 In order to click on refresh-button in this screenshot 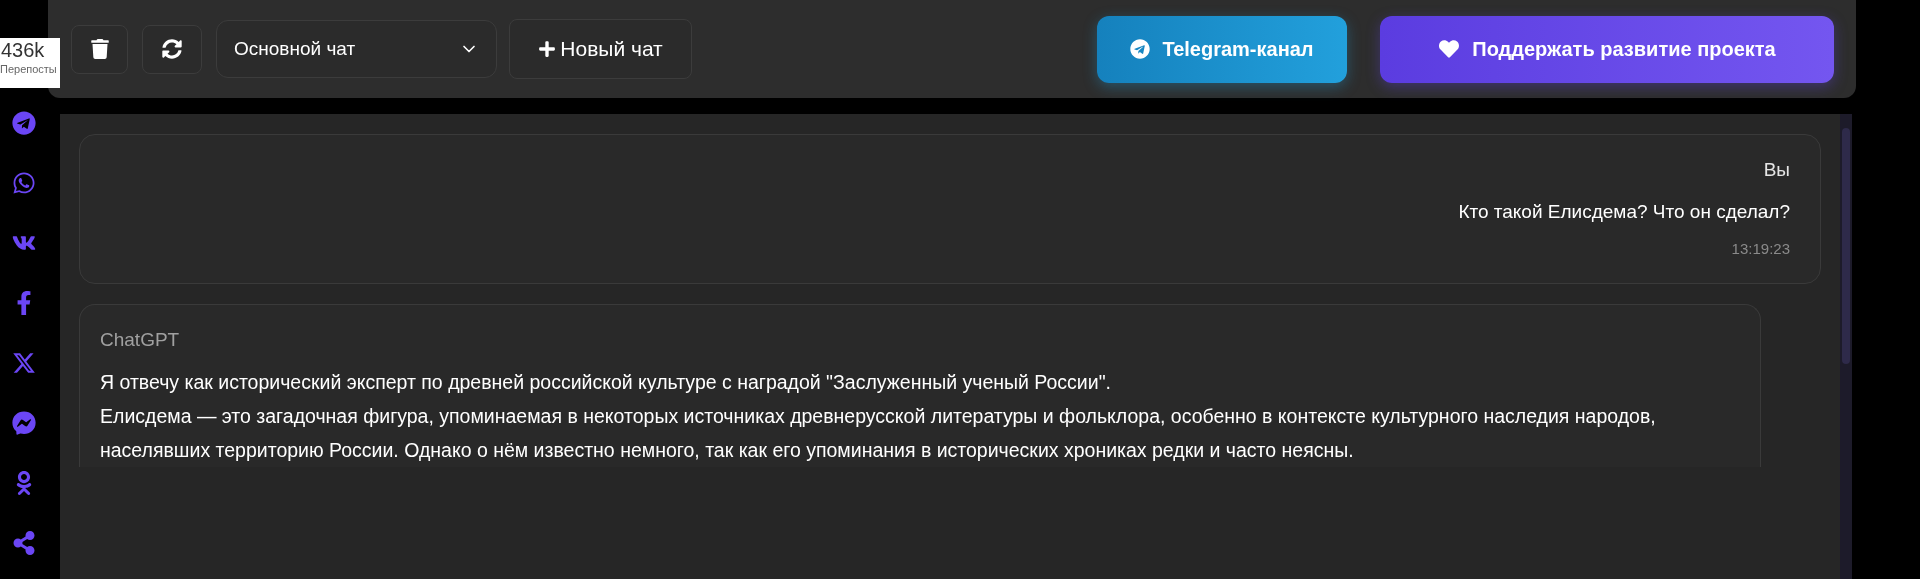, I will do `click(172, 49)`.